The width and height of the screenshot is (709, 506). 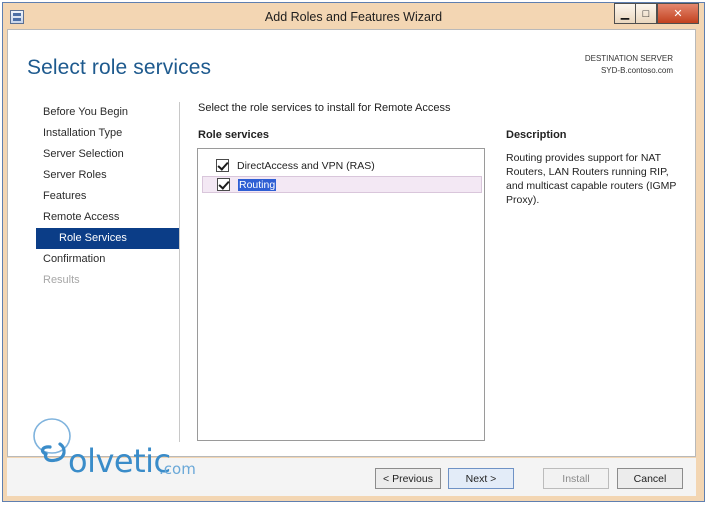 I want to click on role-services-header: Role services, so click(x=233, y=135).